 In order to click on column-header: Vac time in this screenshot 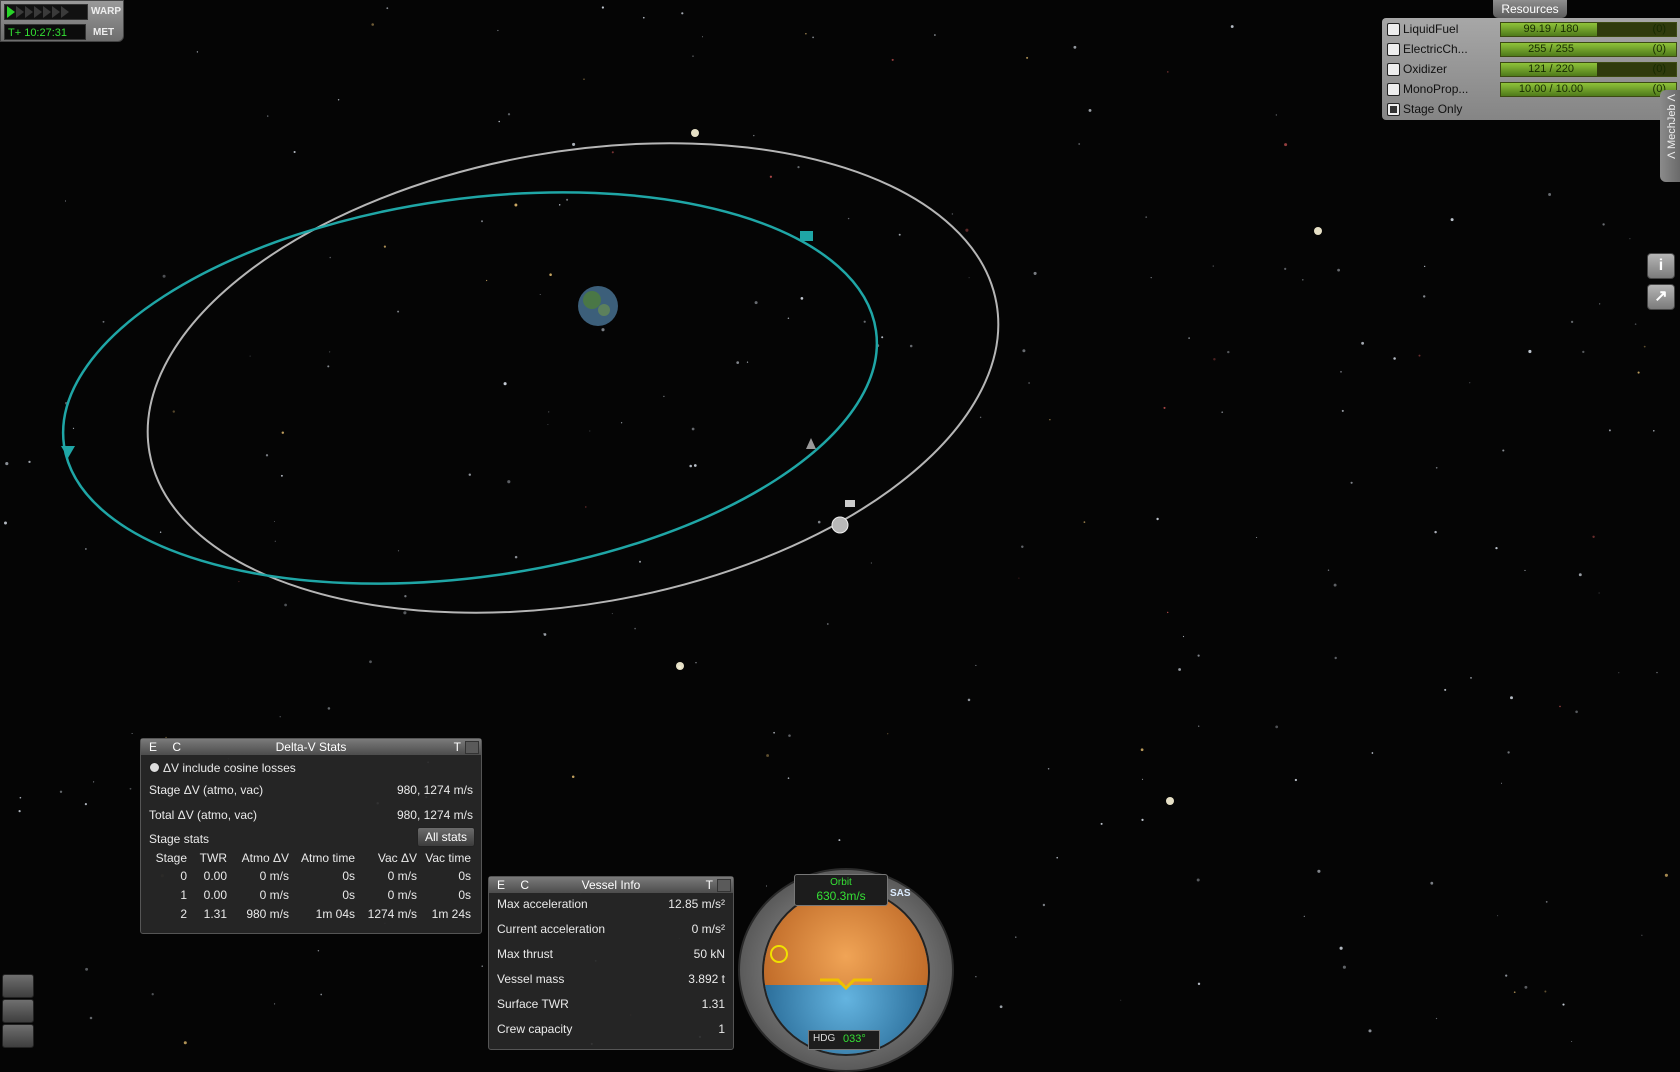, I will do `click(448, 858)`.